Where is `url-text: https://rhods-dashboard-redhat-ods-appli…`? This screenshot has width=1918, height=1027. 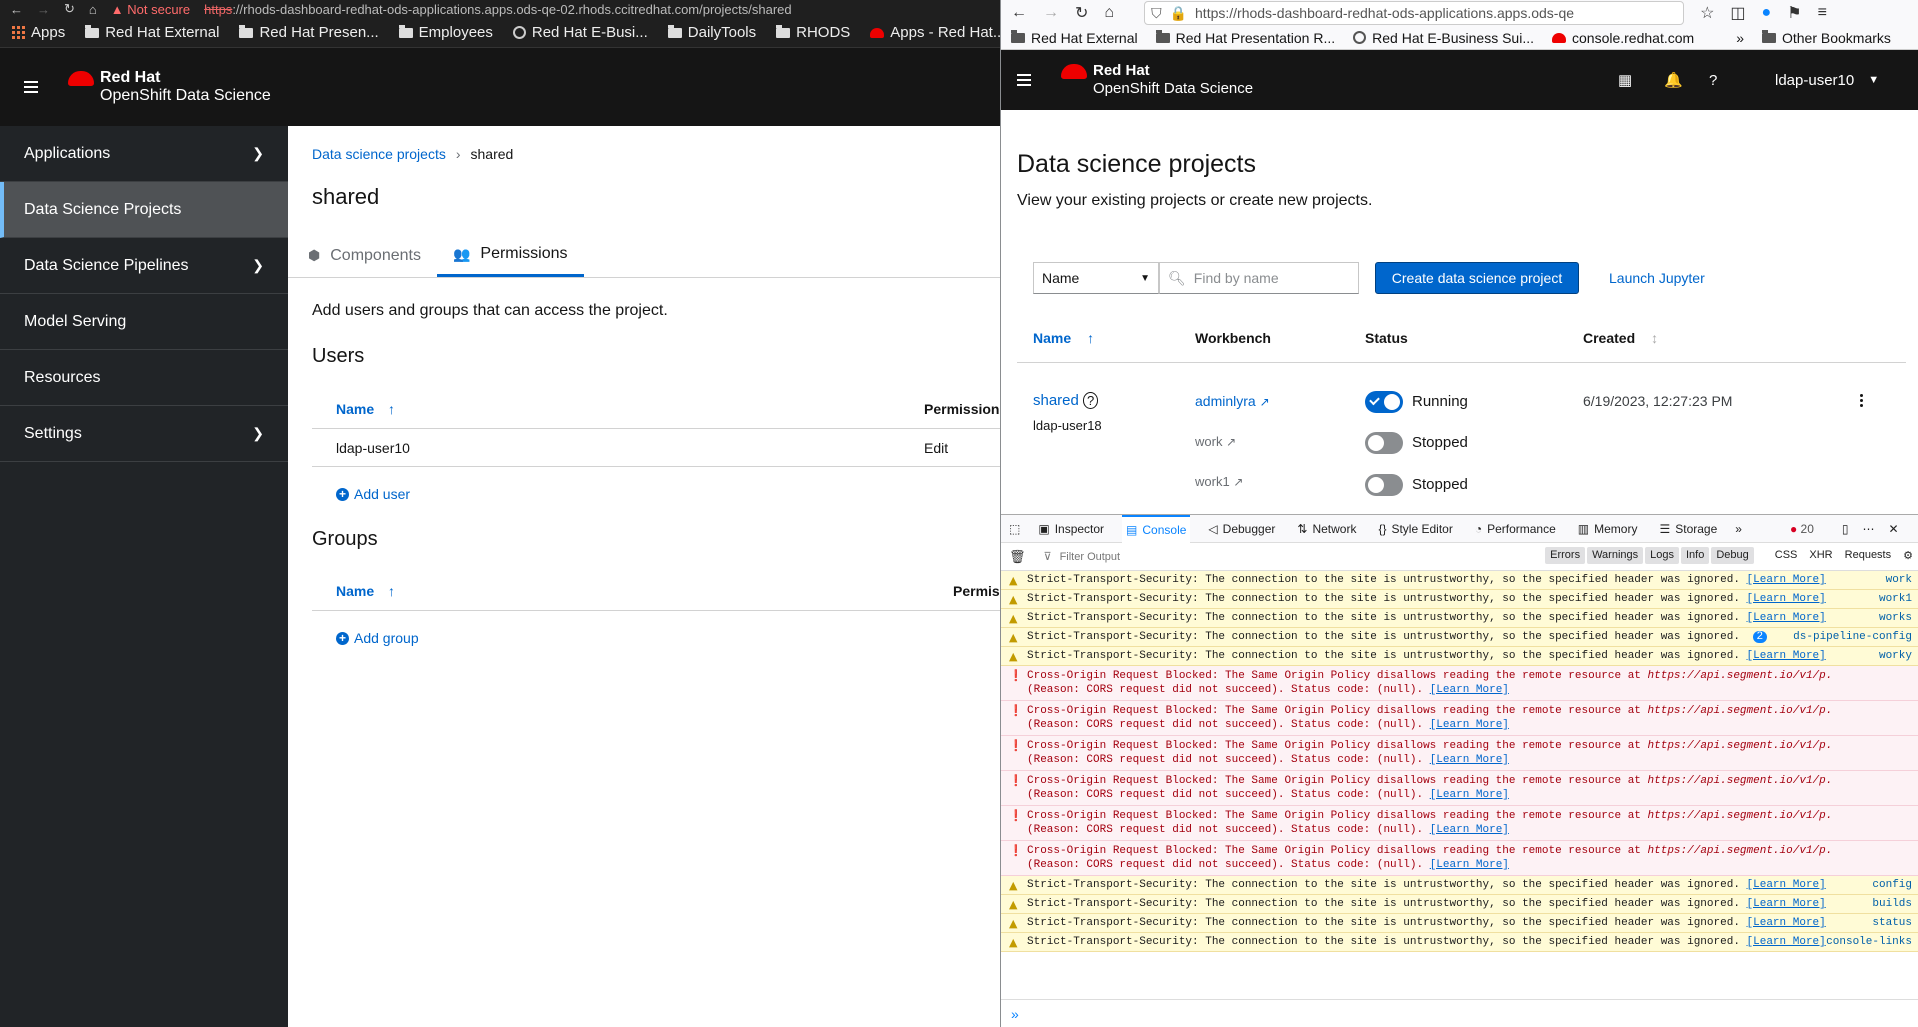 url-text: https://rhods-dashboard-redhat-ods-appli… is located at coordinates (498, 9).